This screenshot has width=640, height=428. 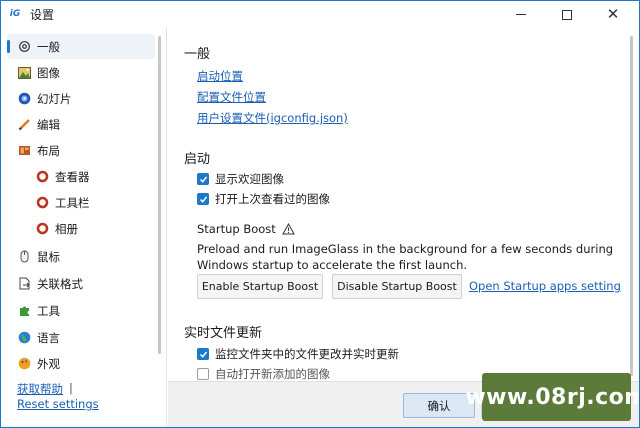 I want to click on site-watermark: www.08rj.com, so click(x=552, y=397).